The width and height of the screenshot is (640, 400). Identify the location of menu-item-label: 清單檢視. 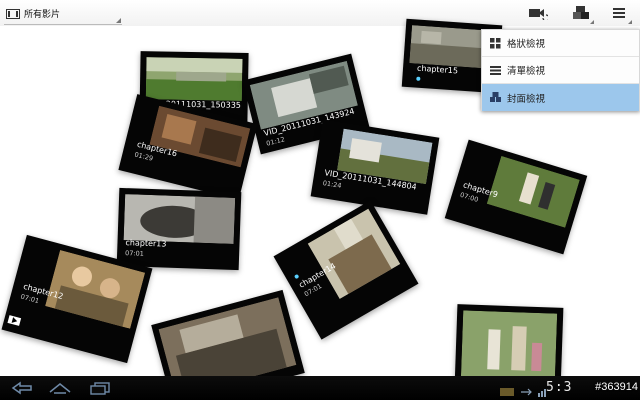
(526, 71).